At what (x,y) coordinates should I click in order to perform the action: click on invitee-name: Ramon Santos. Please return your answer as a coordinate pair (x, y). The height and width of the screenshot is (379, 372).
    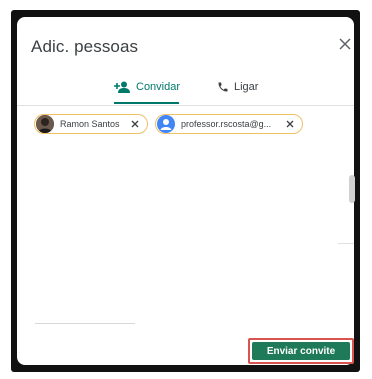
    Looking at the image, I should click on (90, 124).